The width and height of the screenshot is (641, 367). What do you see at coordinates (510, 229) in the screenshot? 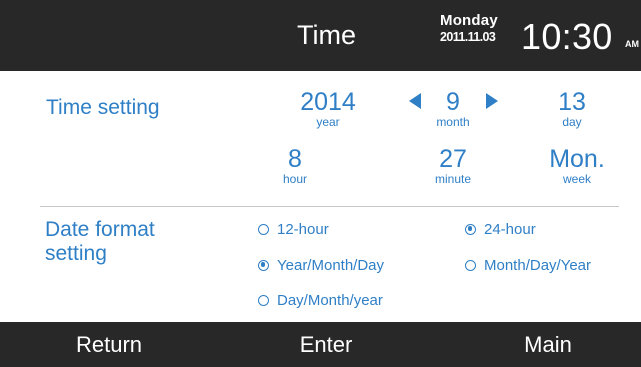
I see `option-24-hour-label: 24-hour` at bounding box center [510, 229].